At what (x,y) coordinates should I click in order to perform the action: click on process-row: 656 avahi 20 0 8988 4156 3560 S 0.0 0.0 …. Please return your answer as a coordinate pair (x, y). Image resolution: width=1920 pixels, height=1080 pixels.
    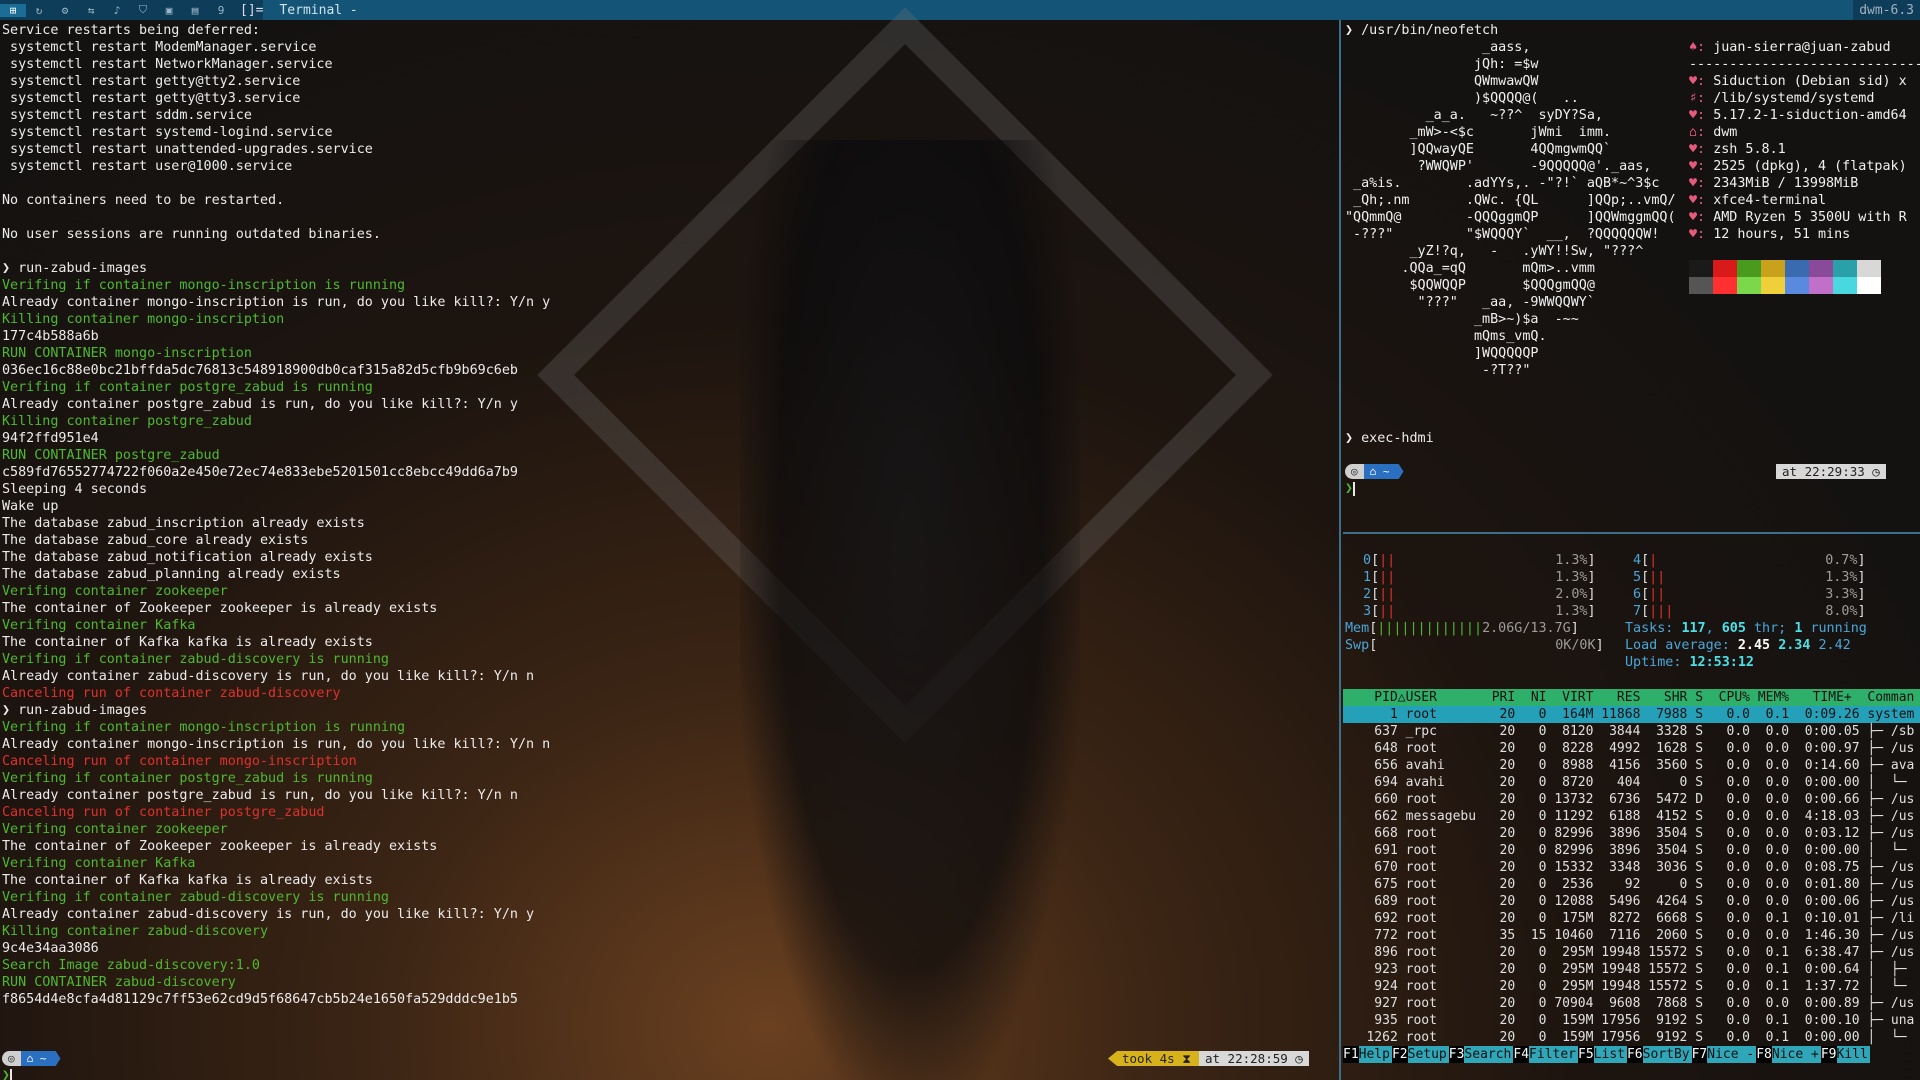
    Looking at the image, I should click on (1631, 765).